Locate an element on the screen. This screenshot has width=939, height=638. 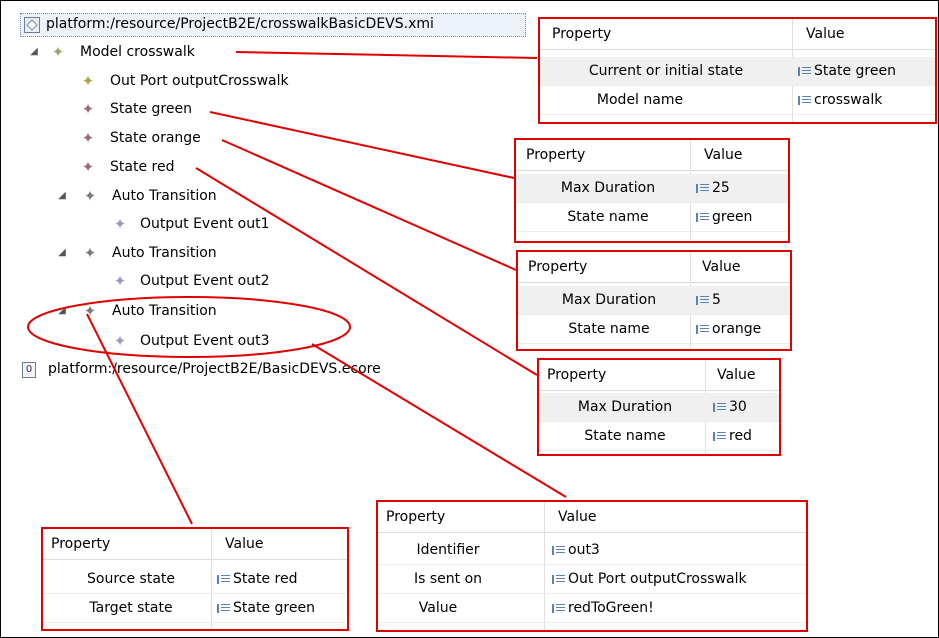
tree-item-label: State red is located at coordinates (142, 167).